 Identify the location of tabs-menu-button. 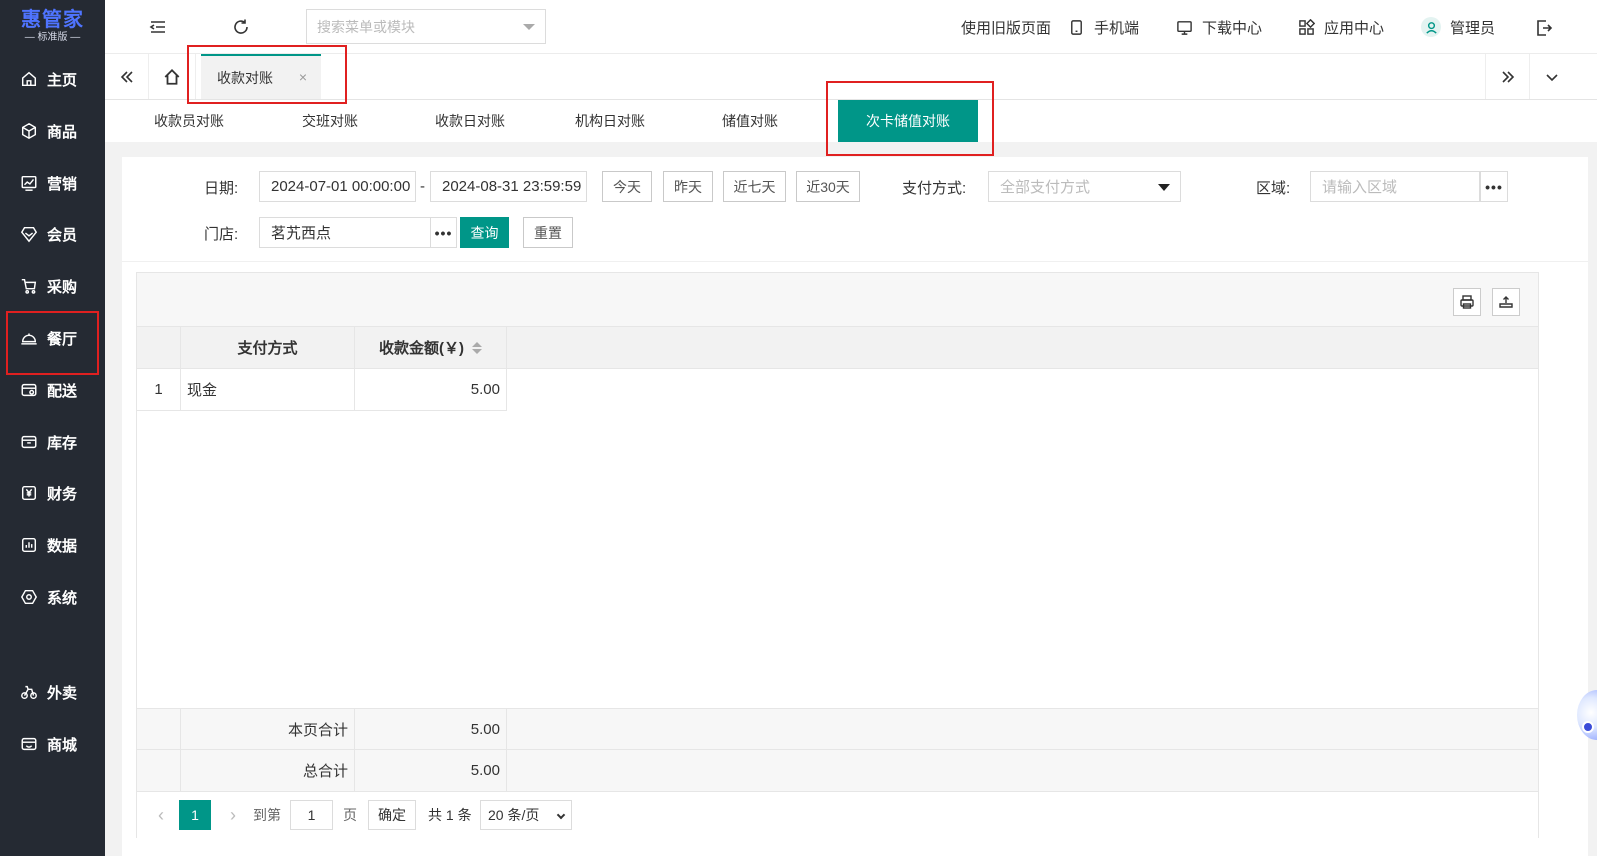
(1551, 76).